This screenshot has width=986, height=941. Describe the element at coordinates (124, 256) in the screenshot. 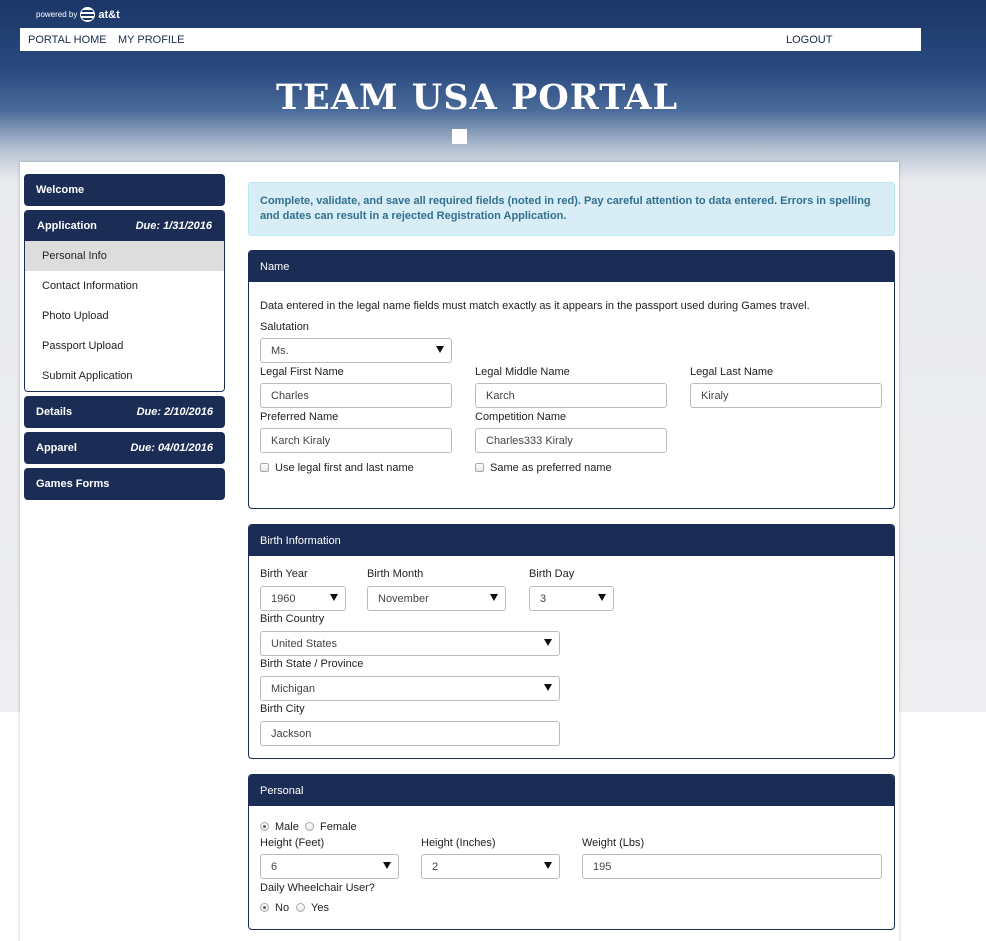

I see `sidebar-subitem-personal-info: Personal Info` at that location.